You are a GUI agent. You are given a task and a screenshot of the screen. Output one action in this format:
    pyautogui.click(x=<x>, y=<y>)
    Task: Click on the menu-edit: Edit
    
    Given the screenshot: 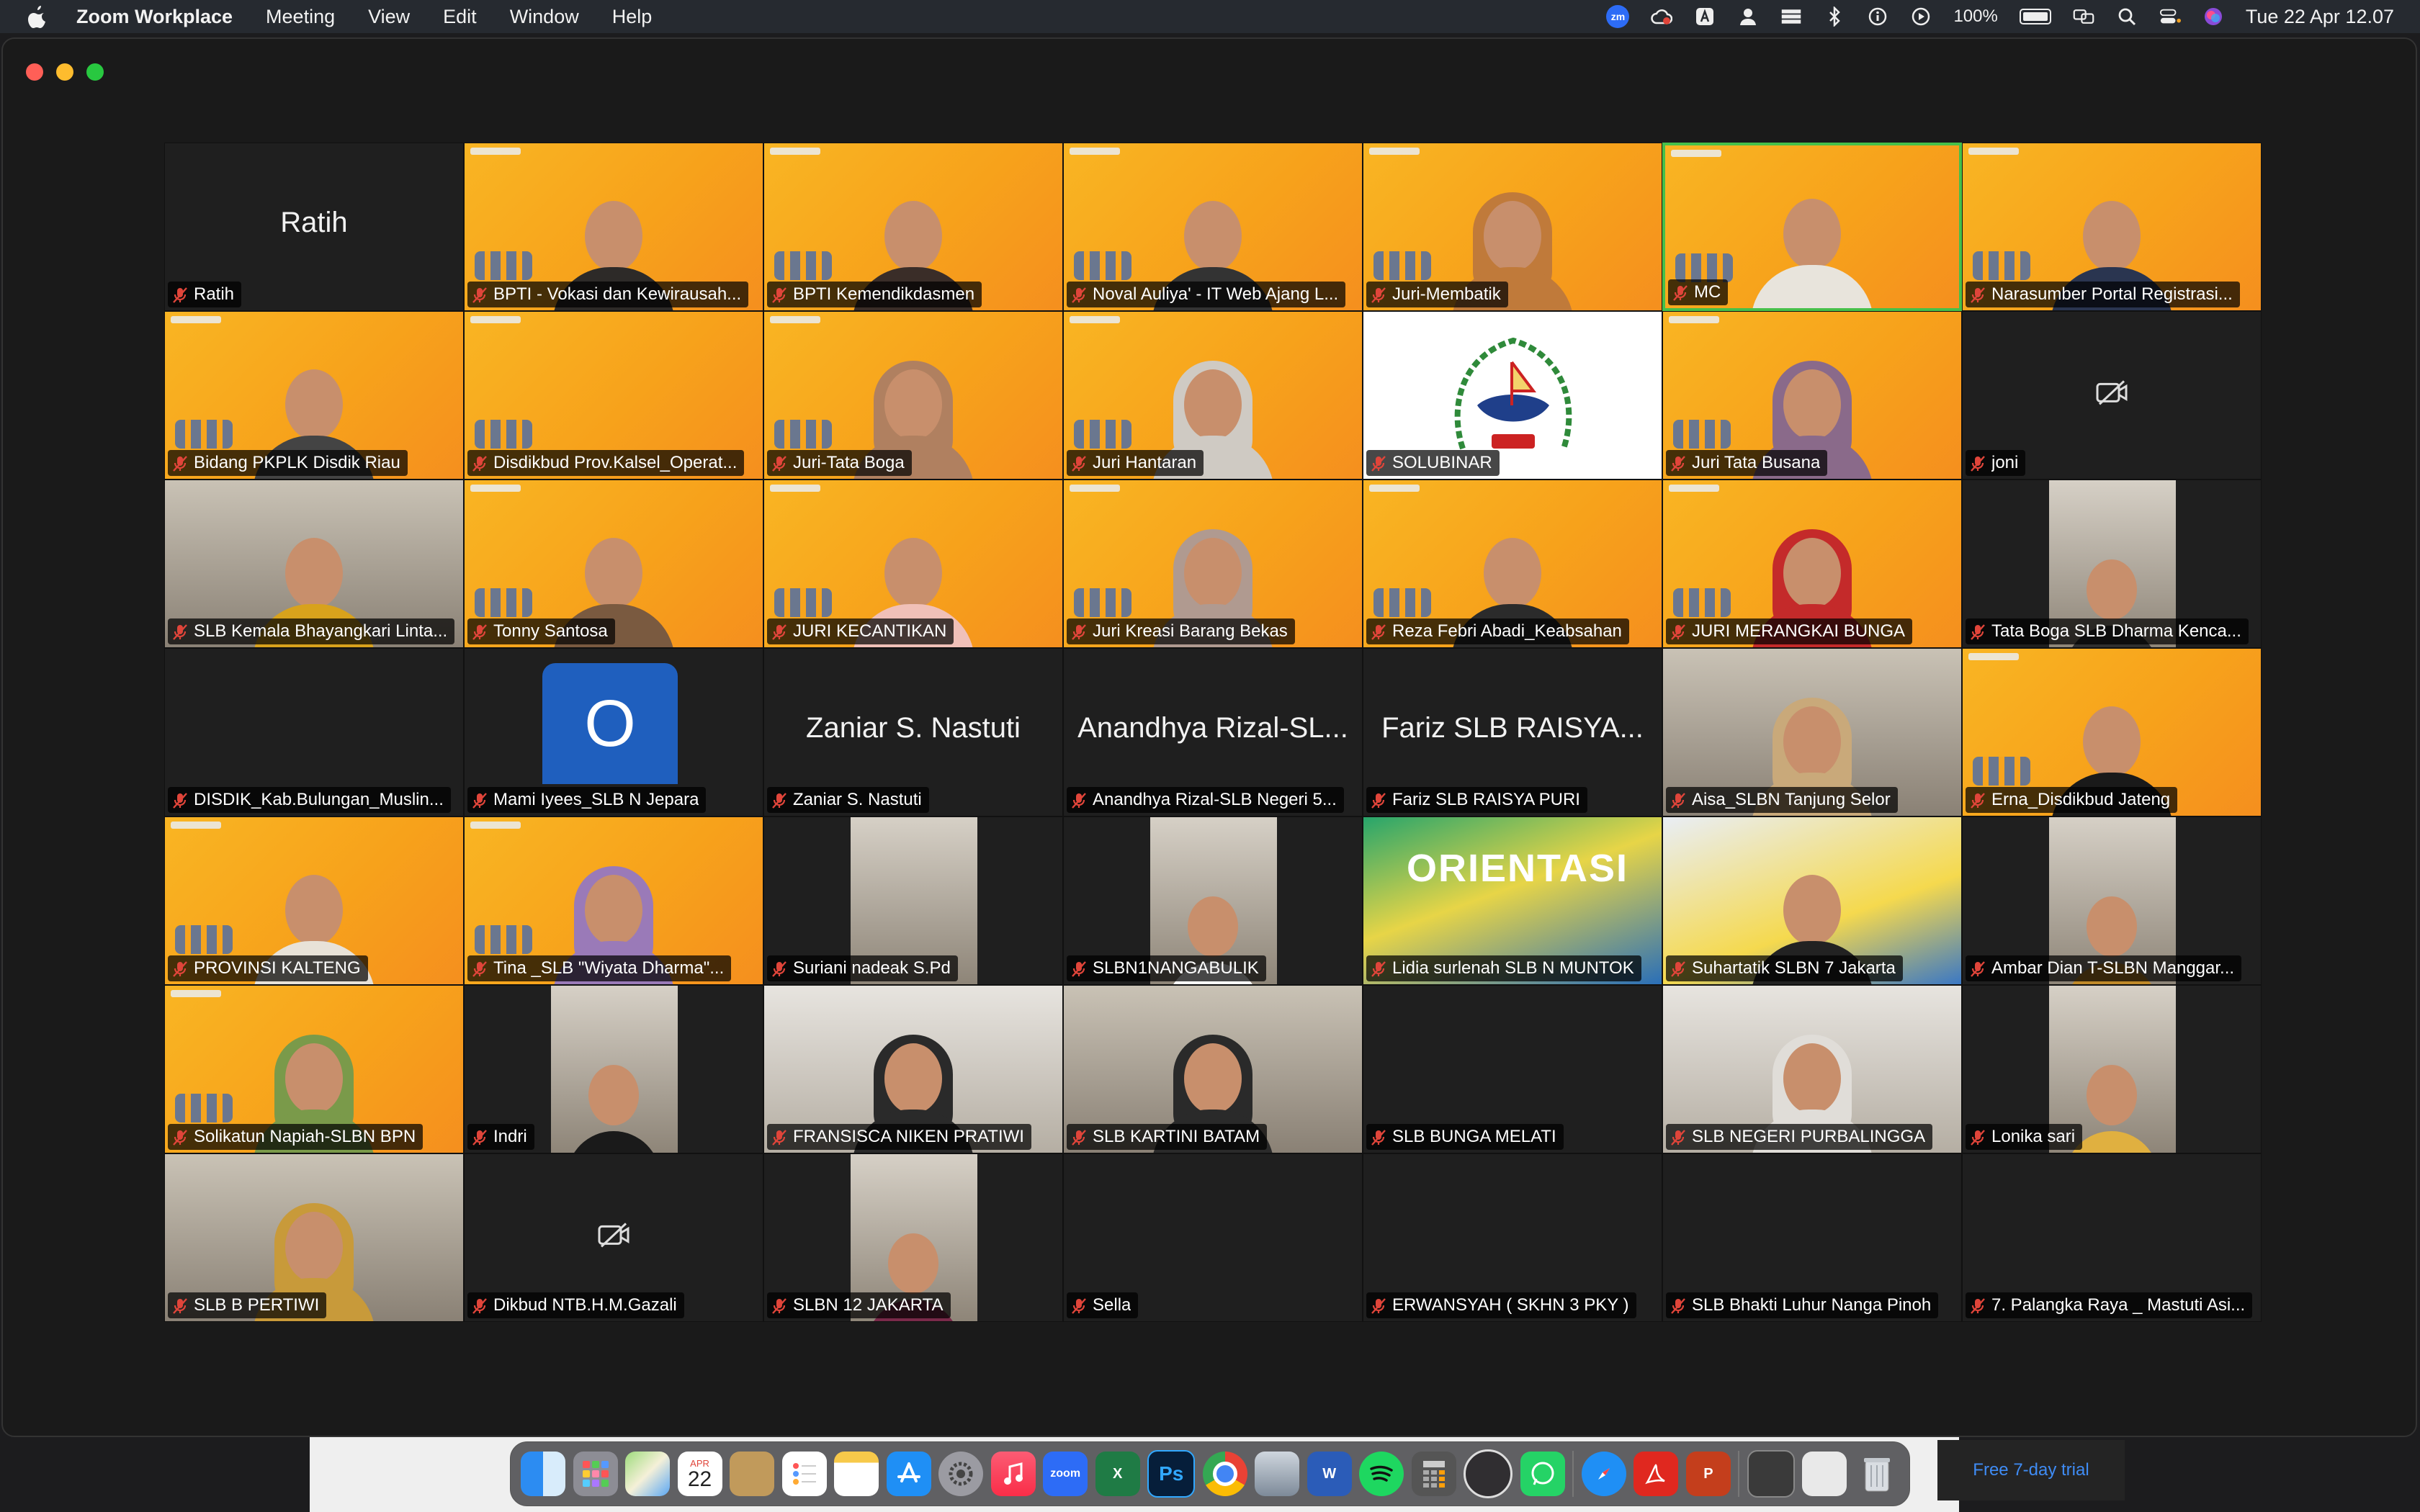 What is the action you would take?
    pyautogui.click(x=460, y=17)
    